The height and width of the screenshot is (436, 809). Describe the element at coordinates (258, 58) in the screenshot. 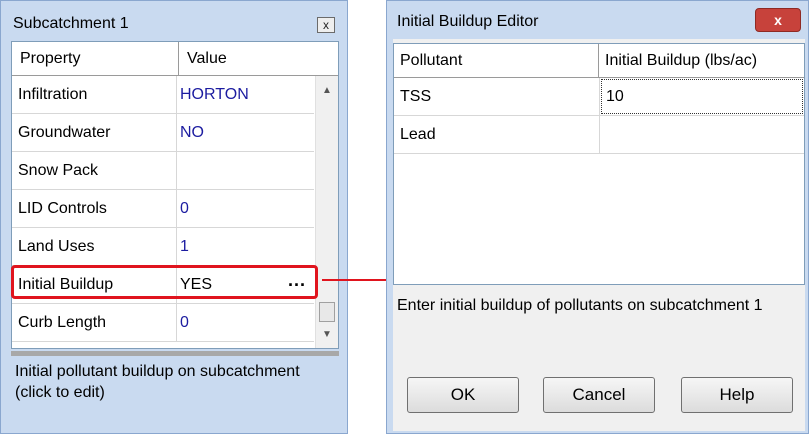

I see `column-header-value: Value` at that location.